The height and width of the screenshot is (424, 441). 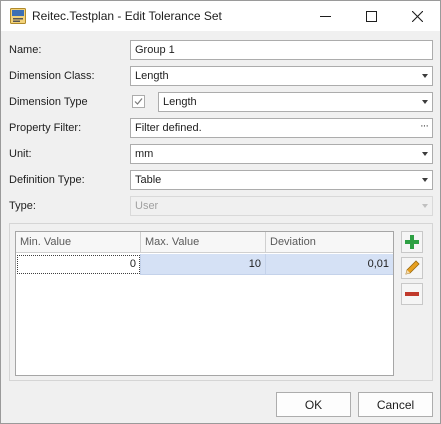 I want to click on table-row: 0 10 0,01, so click(x=204, y=264).